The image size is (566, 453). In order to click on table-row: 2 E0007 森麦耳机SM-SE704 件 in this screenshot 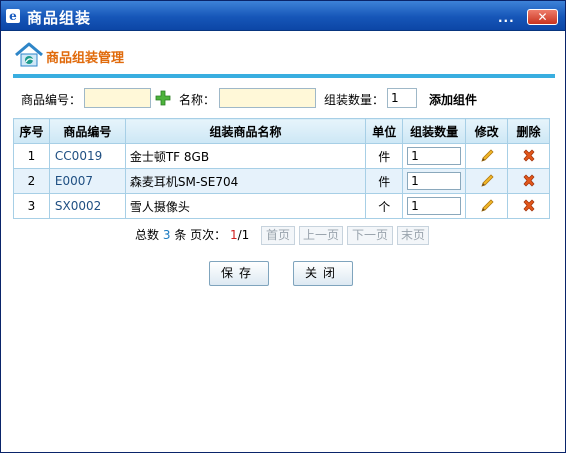, I will do `click(281, 181)`.